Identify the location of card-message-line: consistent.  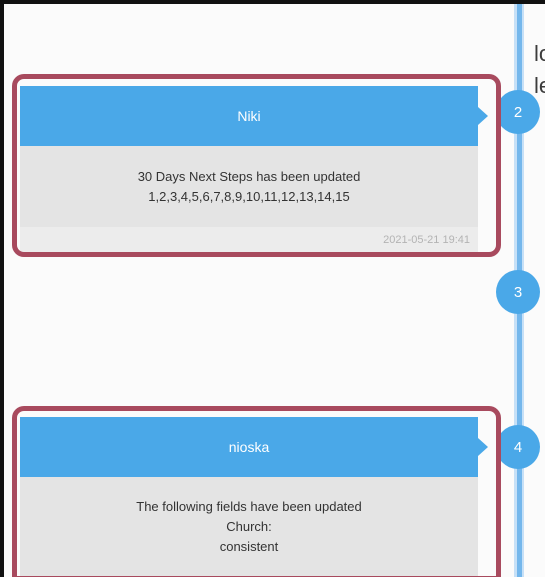
(249, 546).